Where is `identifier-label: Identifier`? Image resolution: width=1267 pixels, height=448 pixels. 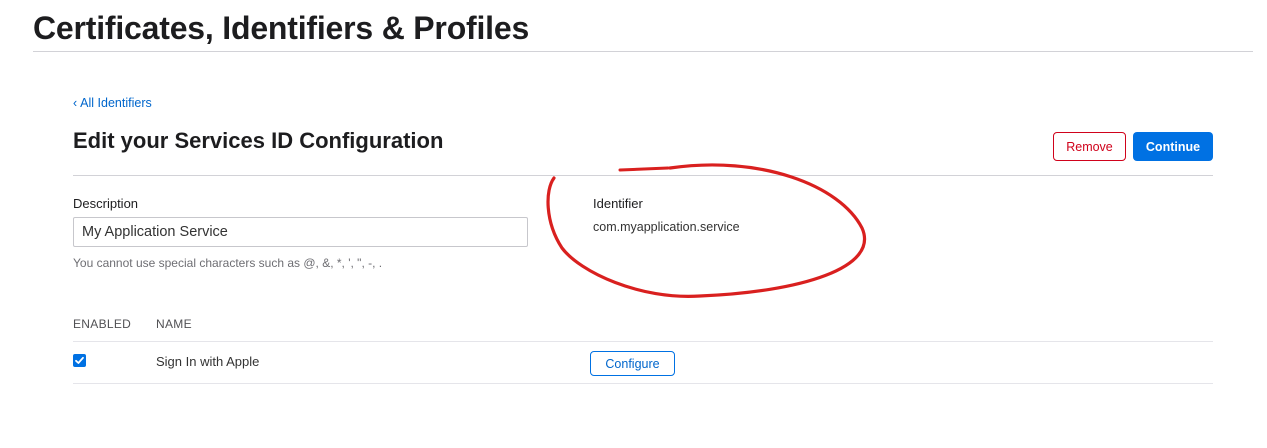
identifier-label: Identifier is located at coordinates (618, 203).